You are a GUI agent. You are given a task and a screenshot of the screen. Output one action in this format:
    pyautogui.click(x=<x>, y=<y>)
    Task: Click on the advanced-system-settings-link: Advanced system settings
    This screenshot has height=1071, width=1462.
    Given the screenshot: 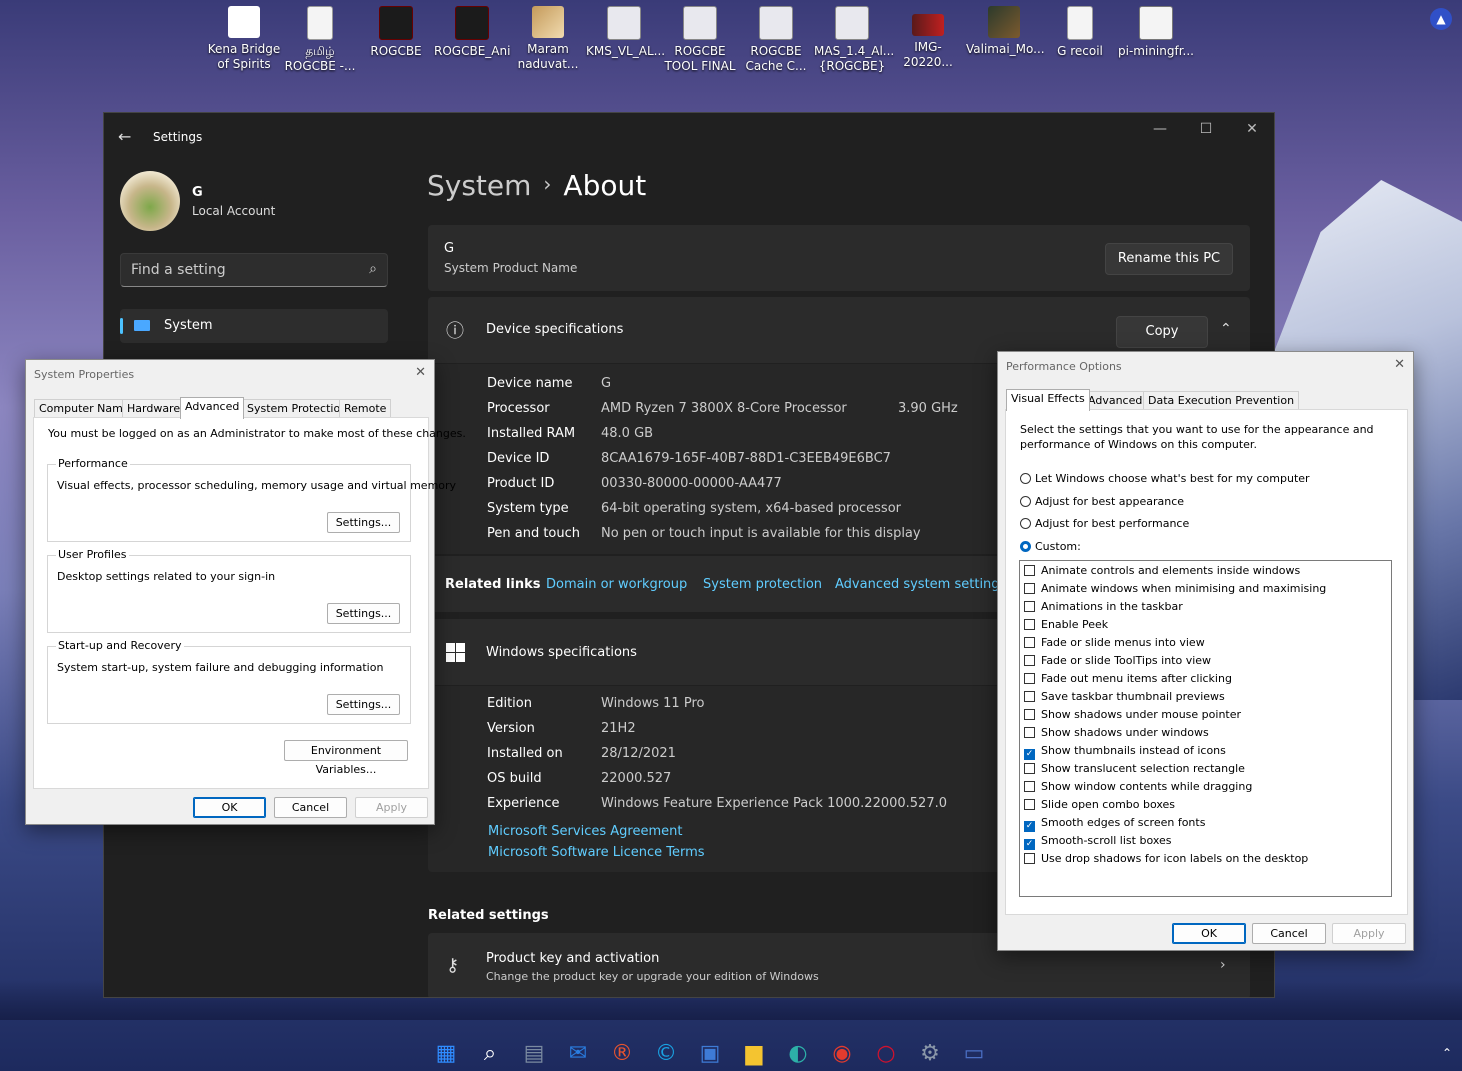 What is the action you would take?
    pyautogui.click(x=920, y=584)
    